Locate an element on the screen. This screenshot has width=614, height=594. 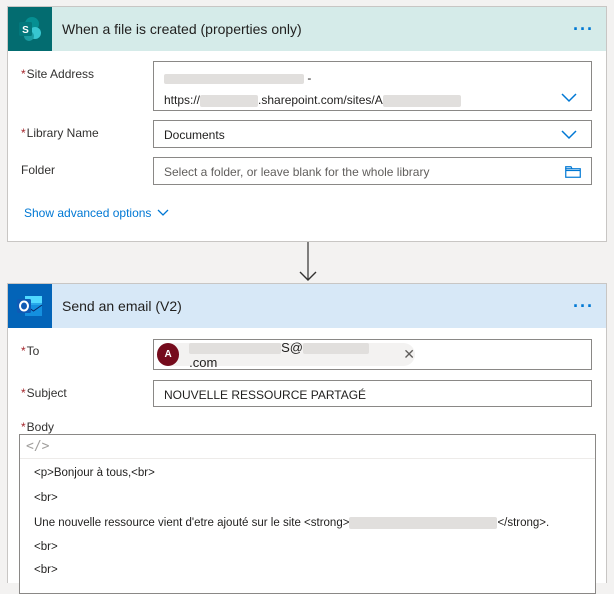
svg-text: S is located at coordinates (25, 30).